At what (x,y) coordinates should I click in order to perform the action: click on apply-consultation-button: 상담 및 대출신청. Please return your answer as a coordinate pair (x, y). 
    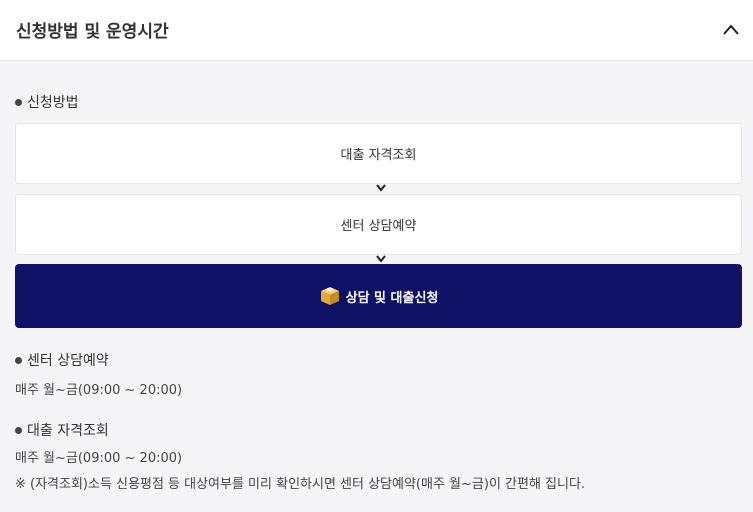
    Looking at the image, I should click on (378, 296).